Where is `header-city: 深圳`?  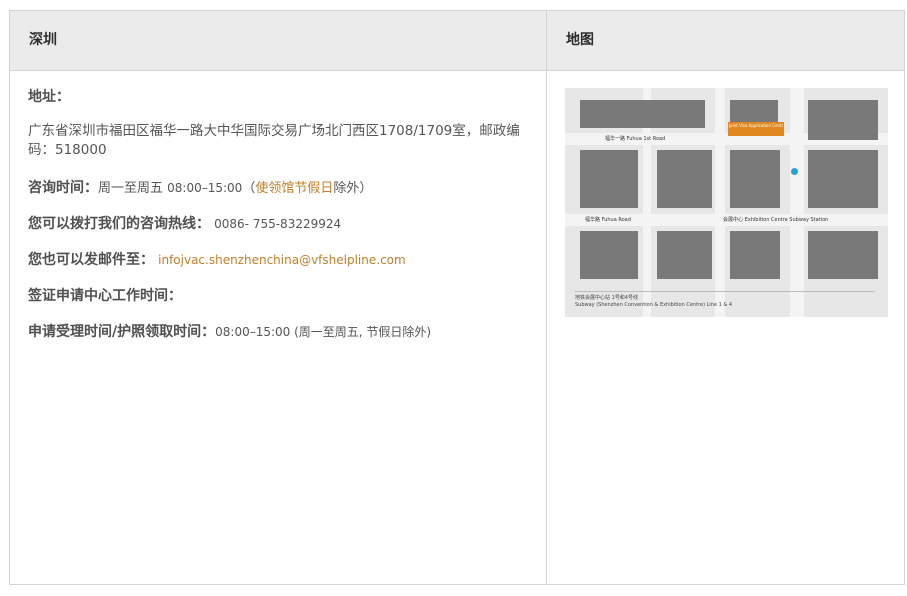
header-city: 深圳 is located at coordinates (43, 40).